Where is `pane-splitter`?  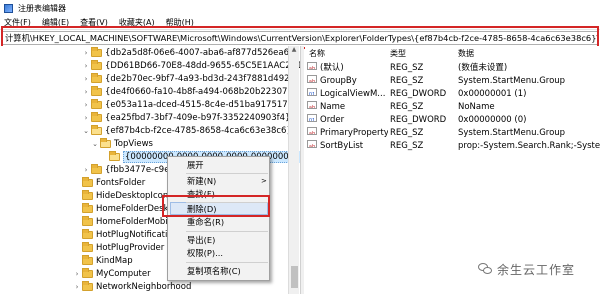
pane-splitter is located at coordinates (302, 170).